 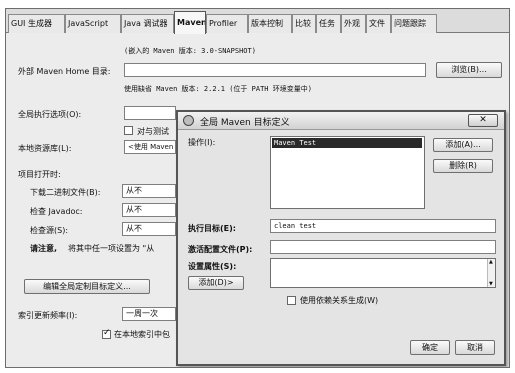 I want to click on tab-maven: Maven, so click(x=190, y=22).